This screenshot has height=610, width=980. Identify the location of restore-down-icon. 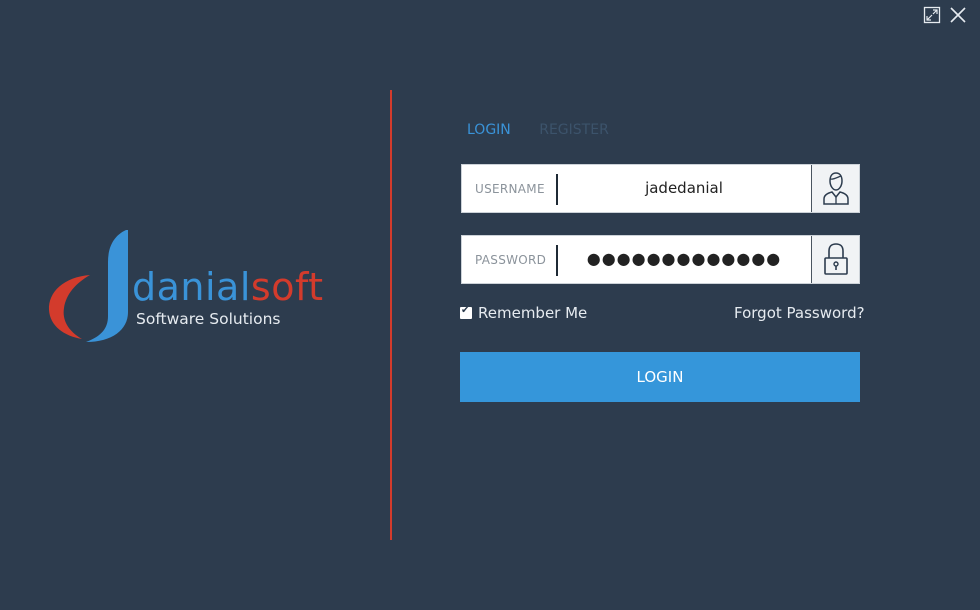
(932, 15).